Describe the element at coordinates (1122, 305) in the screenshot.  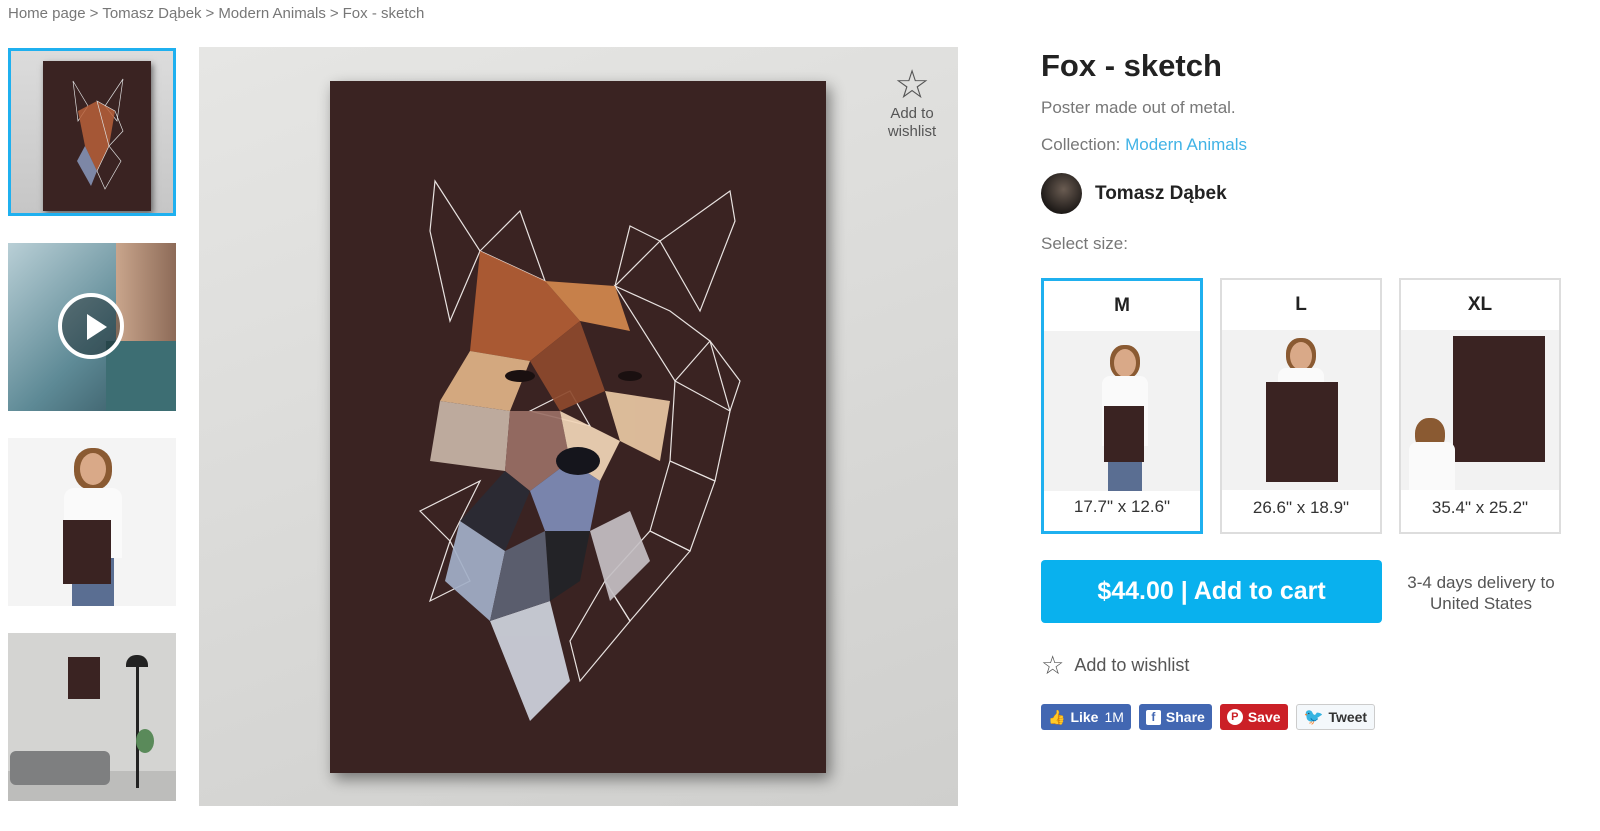
I see `size-name: M` at that location.